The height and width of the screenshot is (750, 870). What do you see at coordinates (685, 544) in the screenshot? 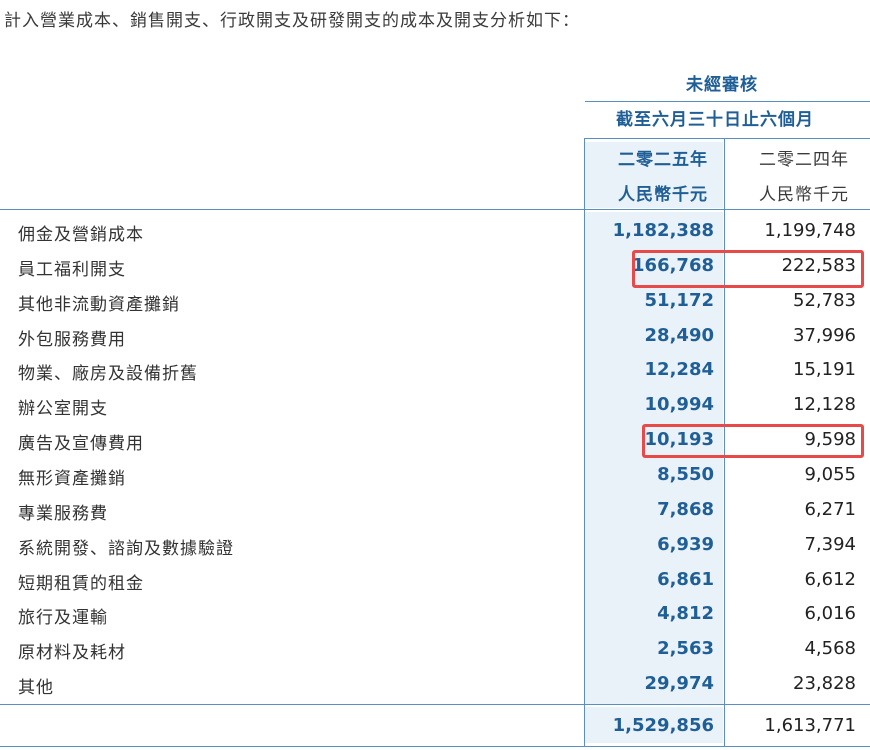
I see `value-2025: 6,939` at bounding box center [685, 544].